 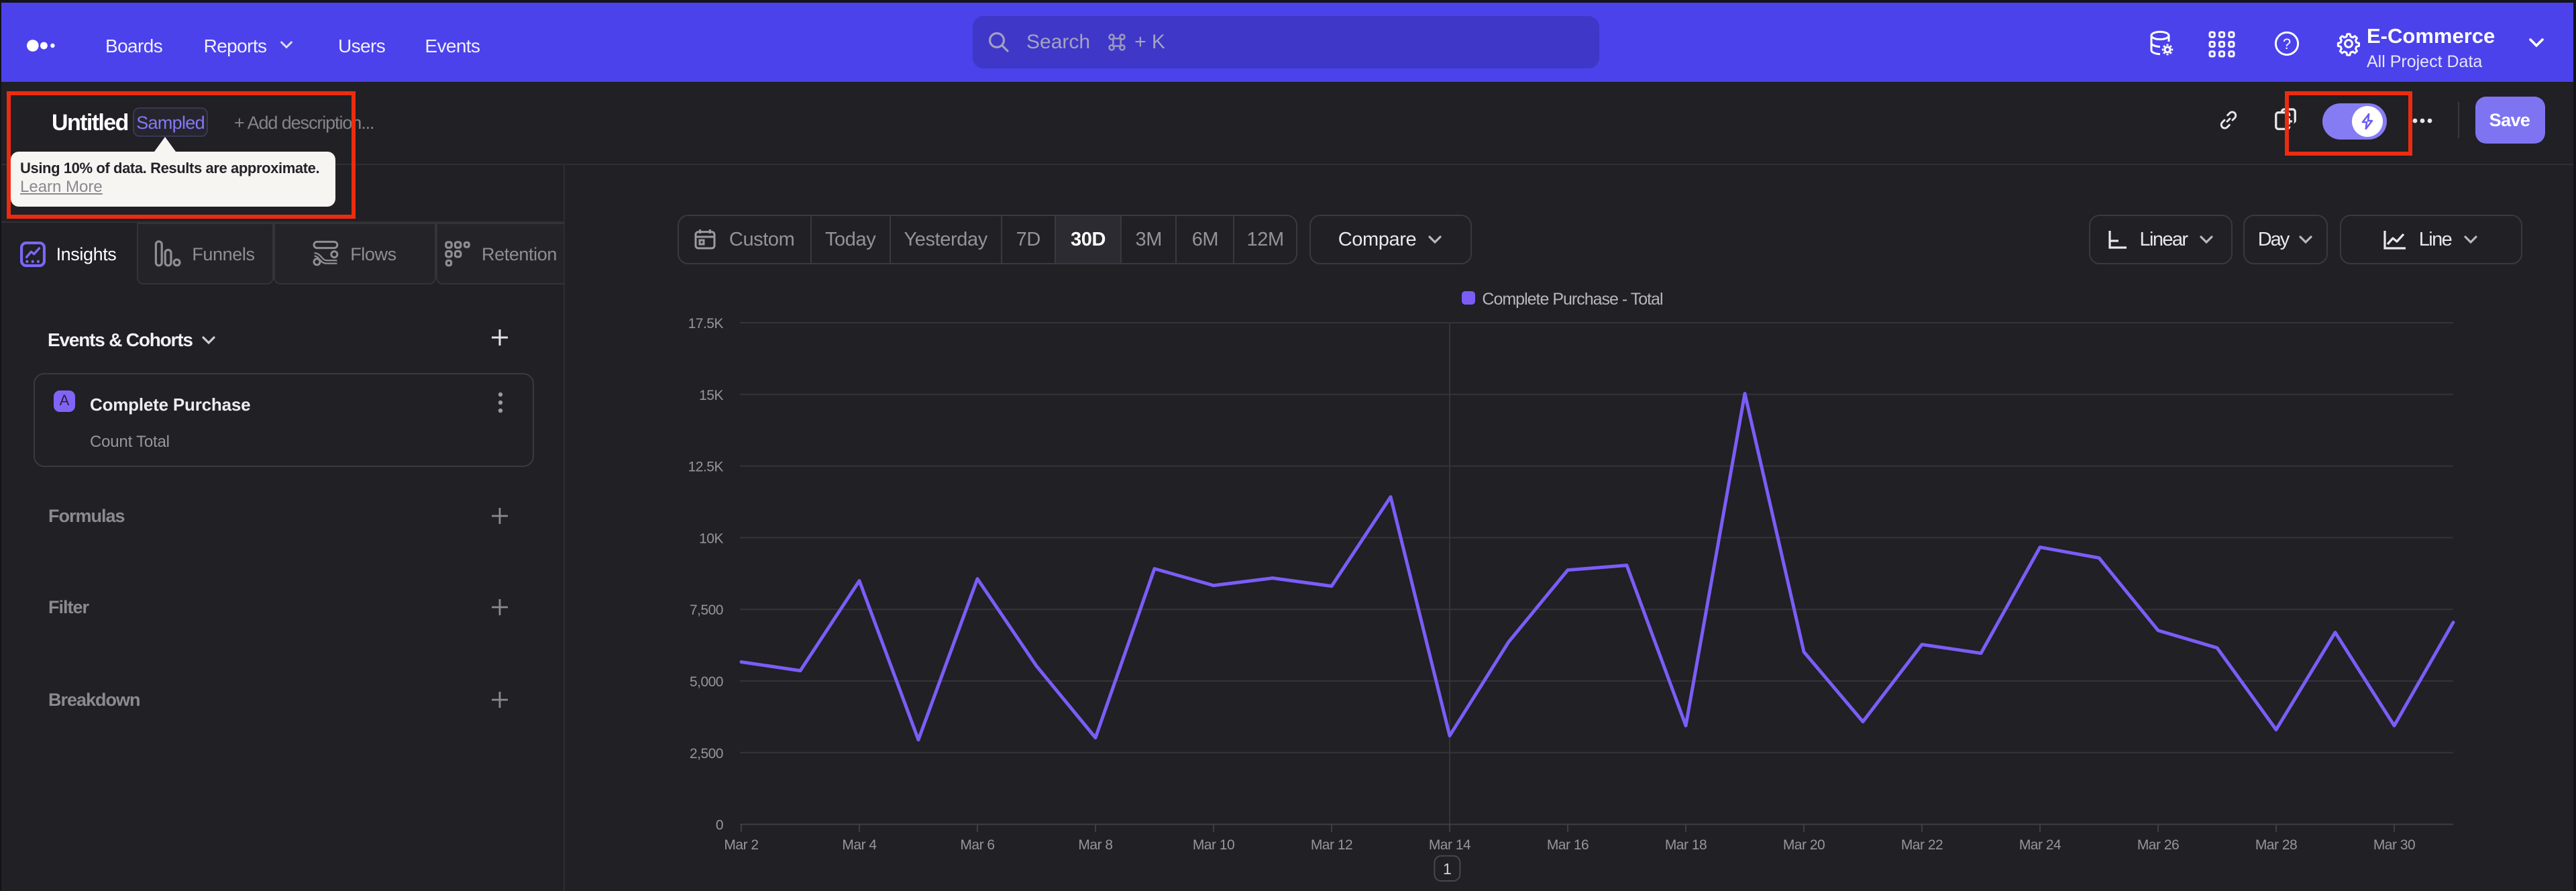 What do you see at coordinates (706, 324) in the screenshot?
I see `svg-text: 17.5K` at bounding box center [706, 324].